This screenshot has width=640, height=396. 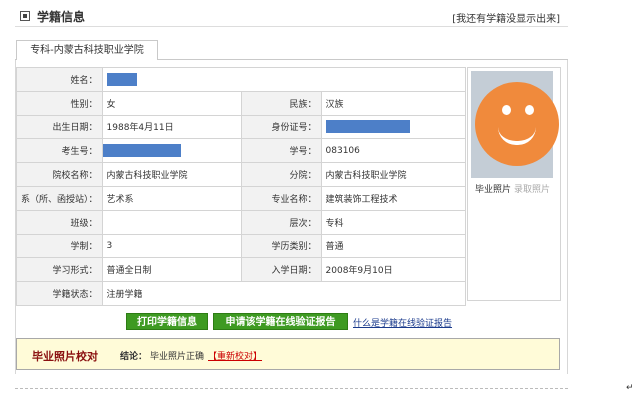 I want to click on table-row: 姓名：, so click(x=241, y=79).